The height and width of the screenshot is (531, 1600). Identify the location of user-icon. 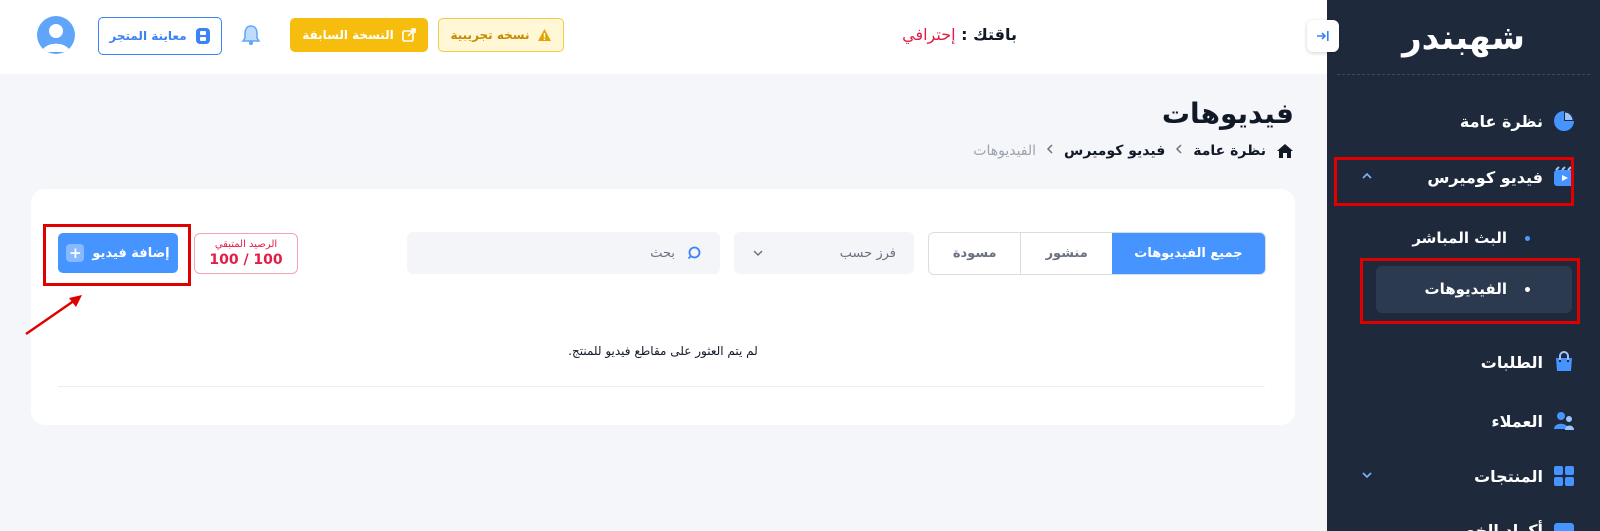
(56, 38).